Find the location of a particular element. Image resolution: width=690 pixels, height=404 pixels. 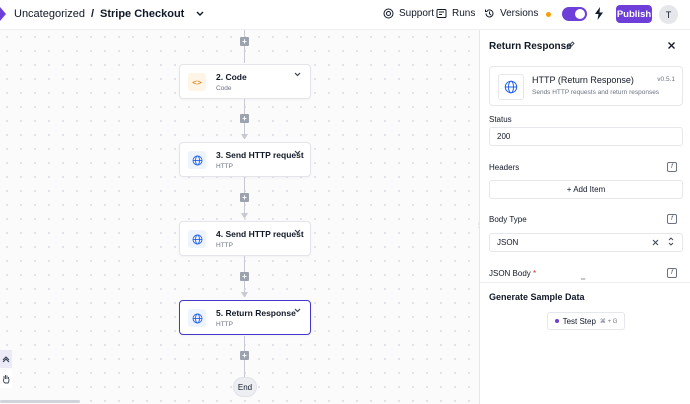

end-node: End is located at coordinates (245, 387).